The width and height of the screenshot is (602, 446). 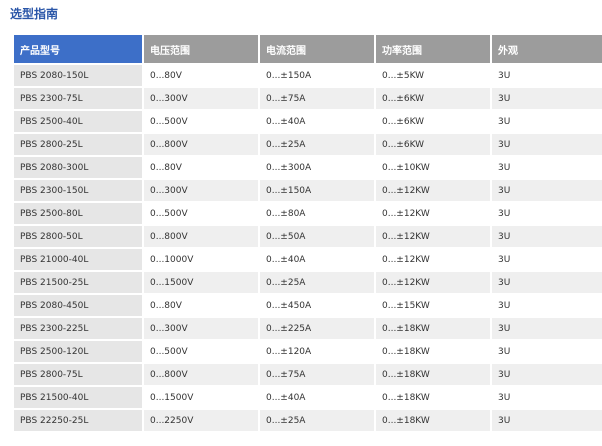 What do you see at coordinates (317, 306) in the screenshot?
I see `current-cell: 0...±450A` at bounding box center [317, 306].